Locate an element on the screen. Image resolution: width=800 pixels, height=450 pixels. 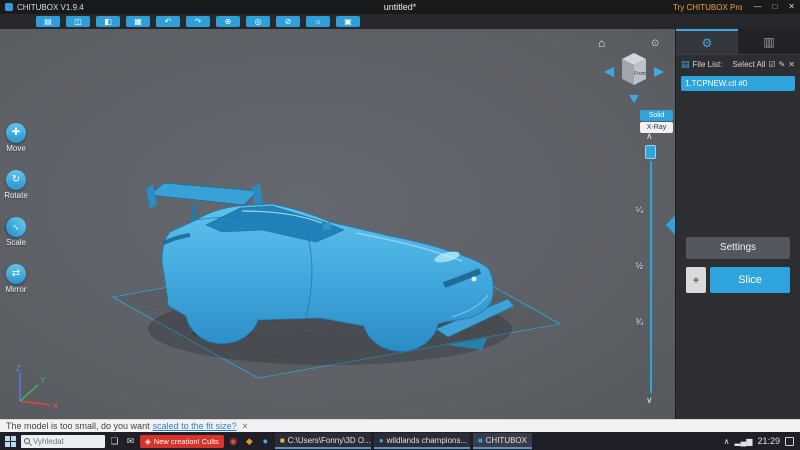
slider-quarter-label: ¼ is located at coordinates (639, 210).